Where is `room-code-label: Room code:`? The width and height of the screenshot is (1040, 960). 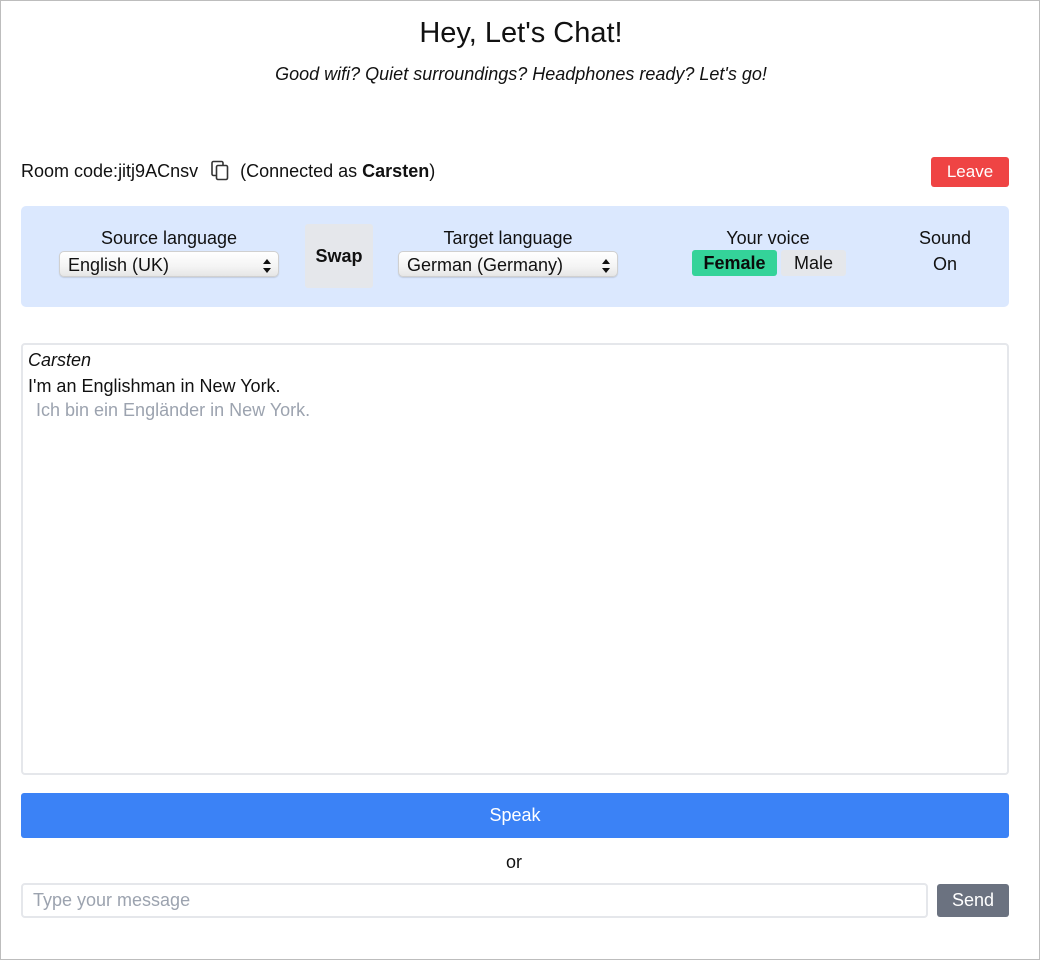
room-code-label: Room code: is located at coordinates (70, 171).